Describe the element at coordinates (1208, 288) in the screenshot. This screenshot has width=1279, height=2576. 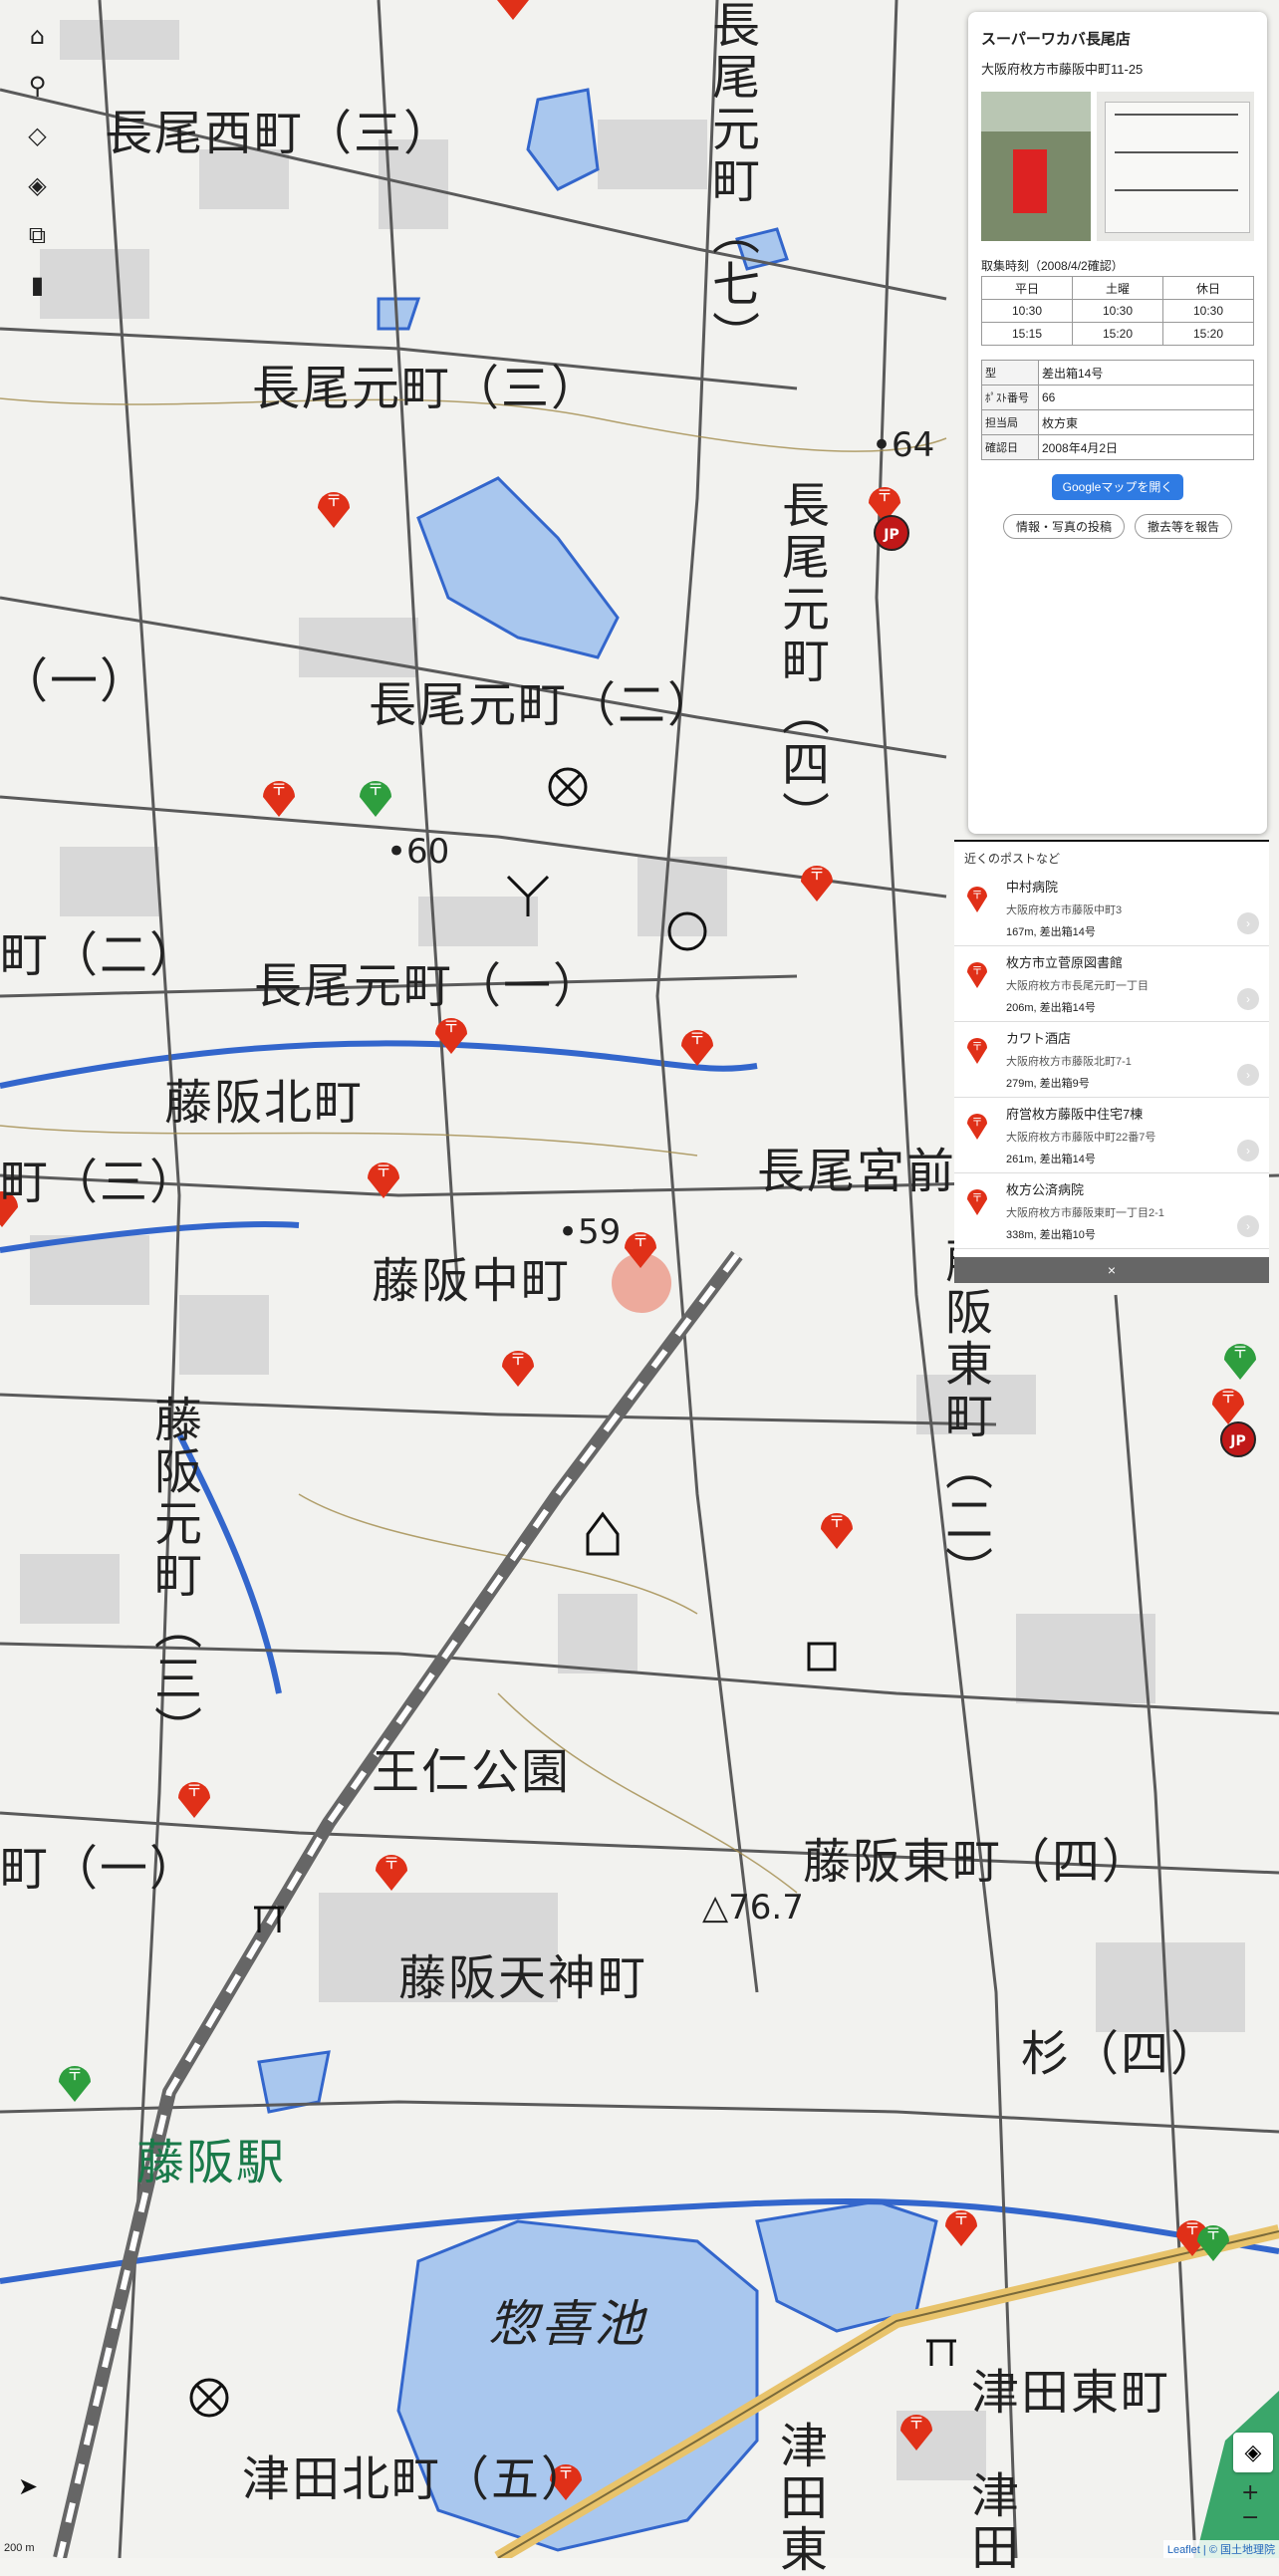
I see `collection-header: 休日` at that location.